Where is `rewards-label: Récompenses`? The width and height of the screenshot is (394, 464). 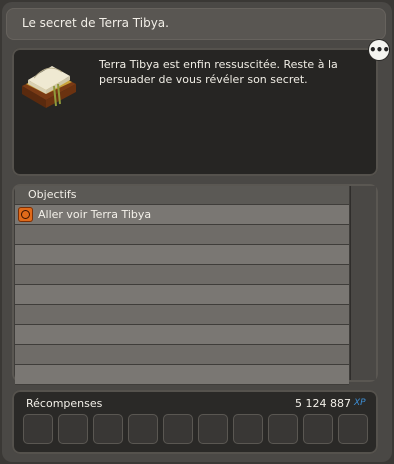
rewards-label: Récompenses is located at coordinates (64, 403).